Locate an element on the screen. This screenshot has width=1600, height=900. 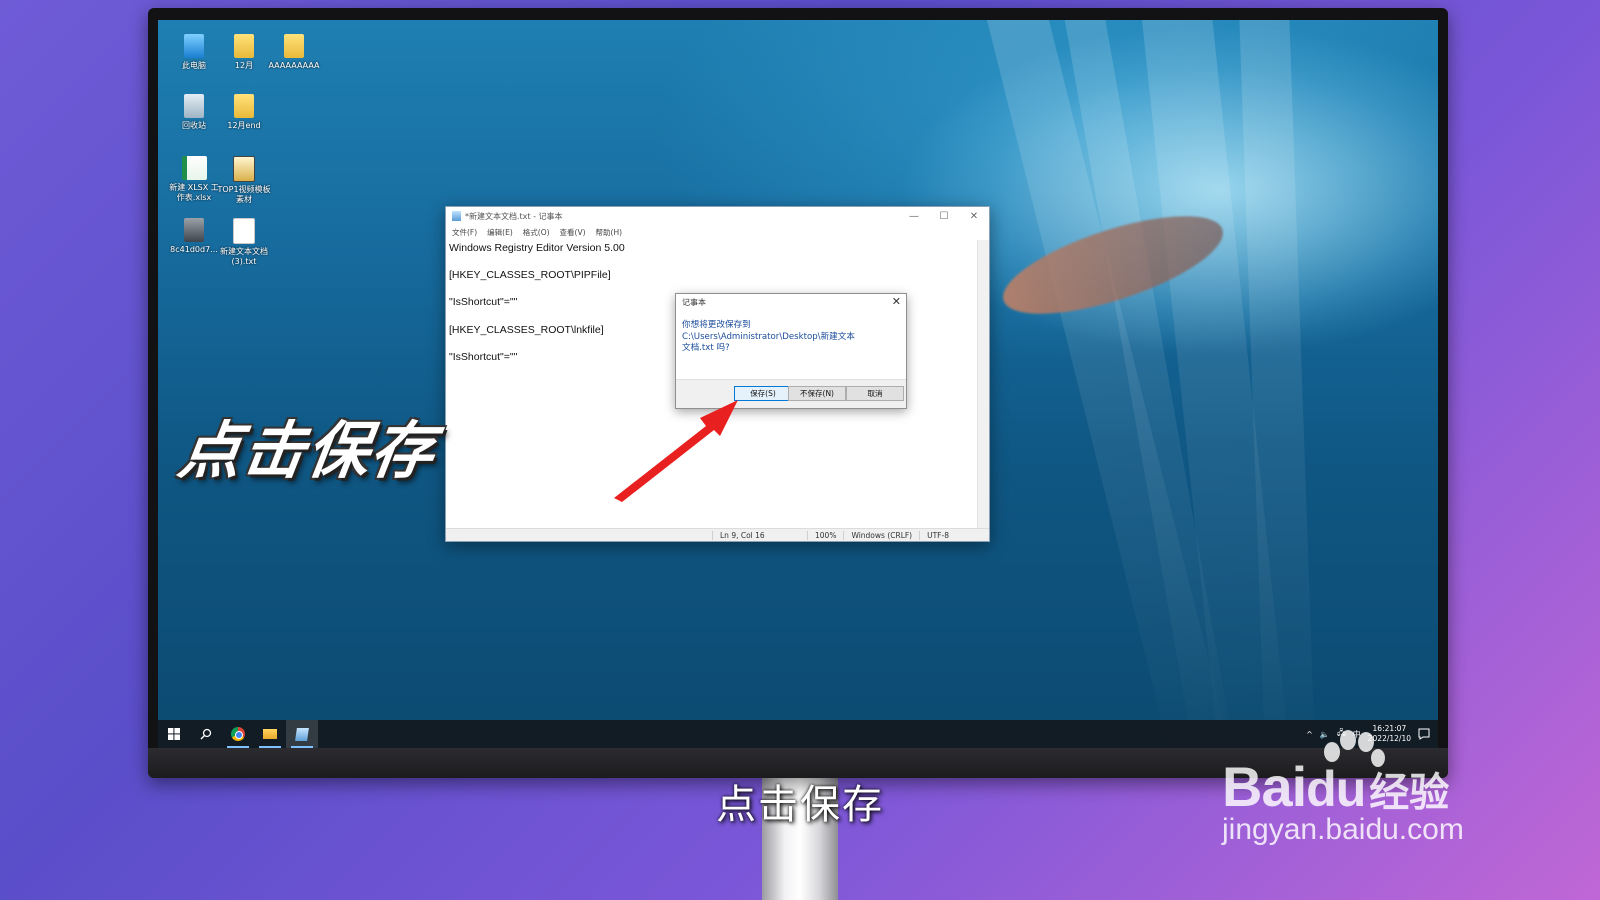
status-line-ending: Windows (CRLF) is located at coordinates (881, 535).